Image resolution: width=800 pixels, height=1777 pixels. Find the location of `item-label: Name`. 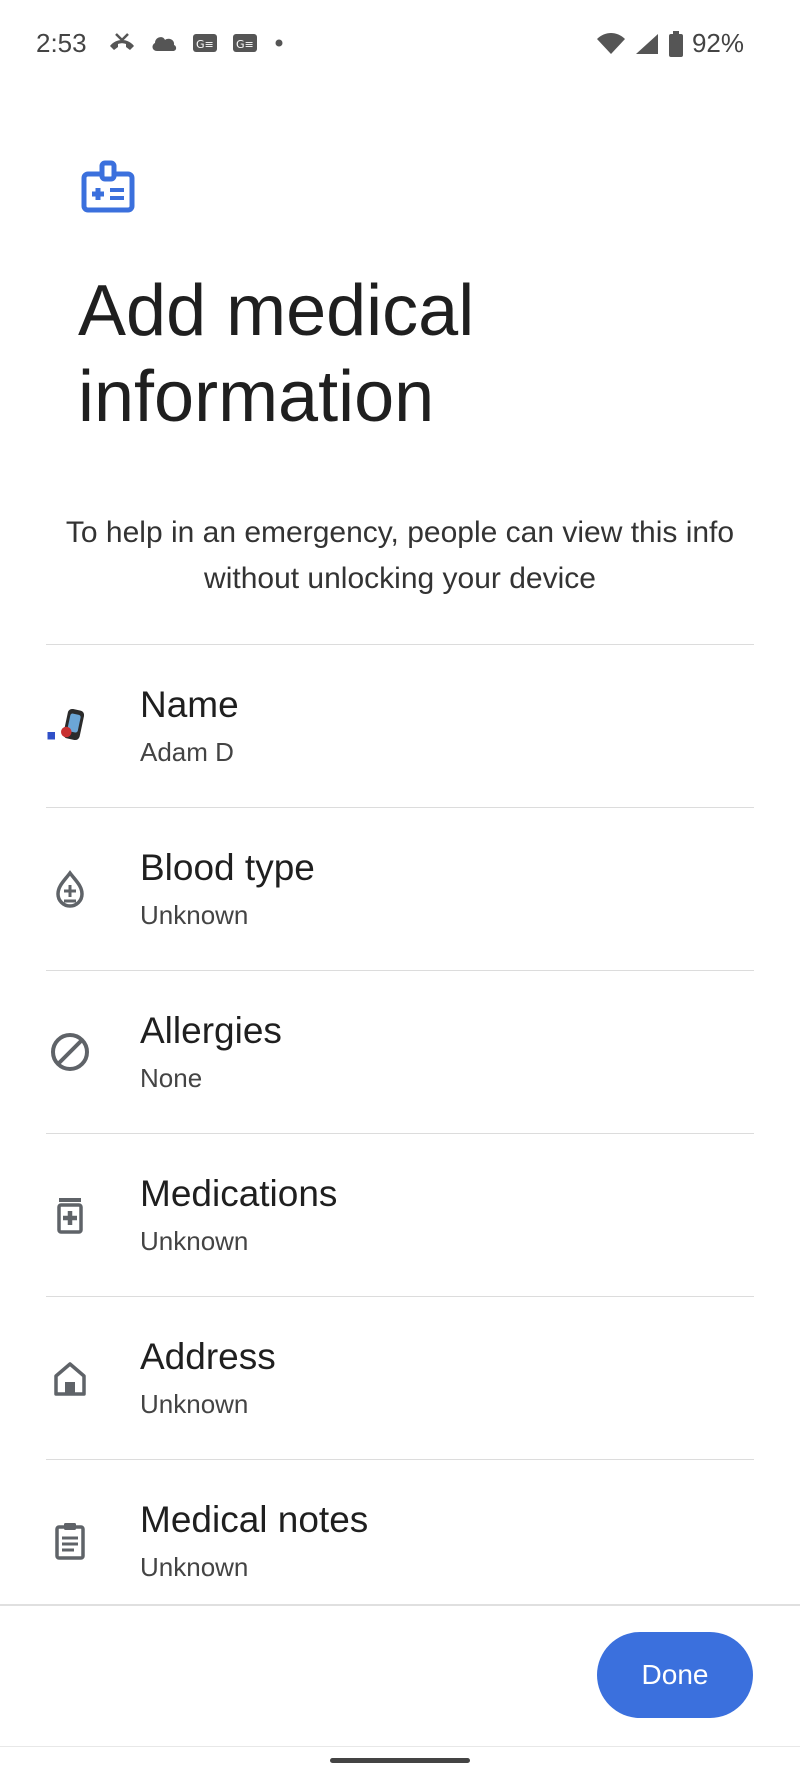

item-label: Name is located at coordinates (189, 704).